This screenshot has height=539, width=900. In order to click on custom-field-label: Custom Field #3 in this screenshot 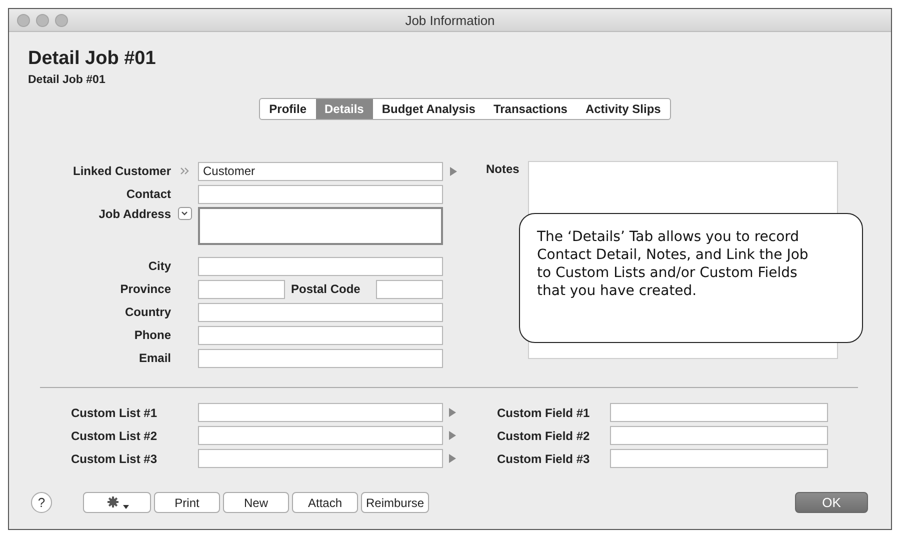, I will do `click(544, 459)`.